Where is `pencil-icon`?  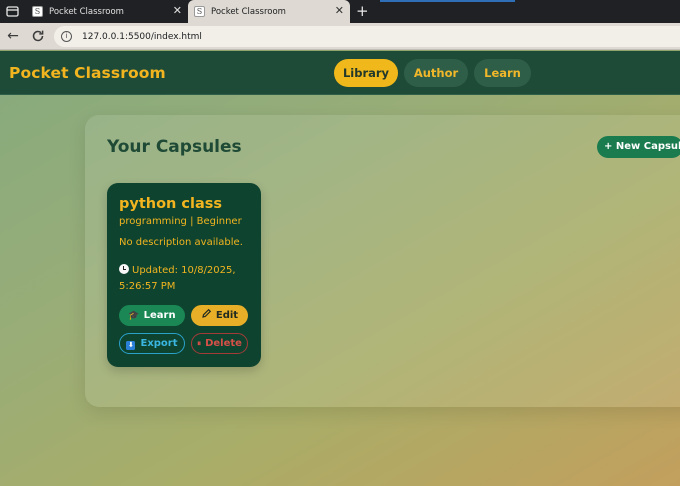 pencil-icon is located at coordinates (207, 313).